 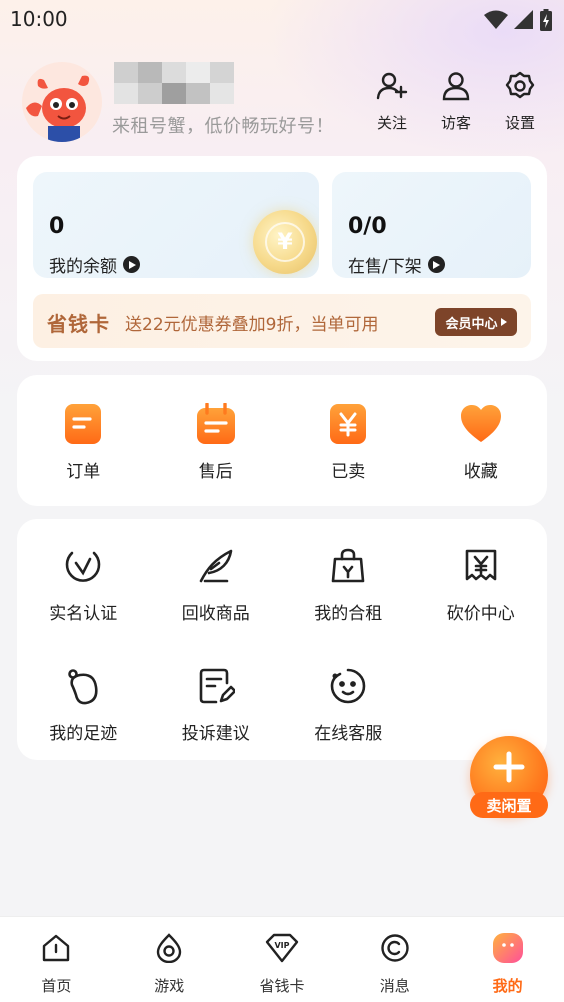 I want to click on member-center-button: 会员中心, so click(x=476, y=322).